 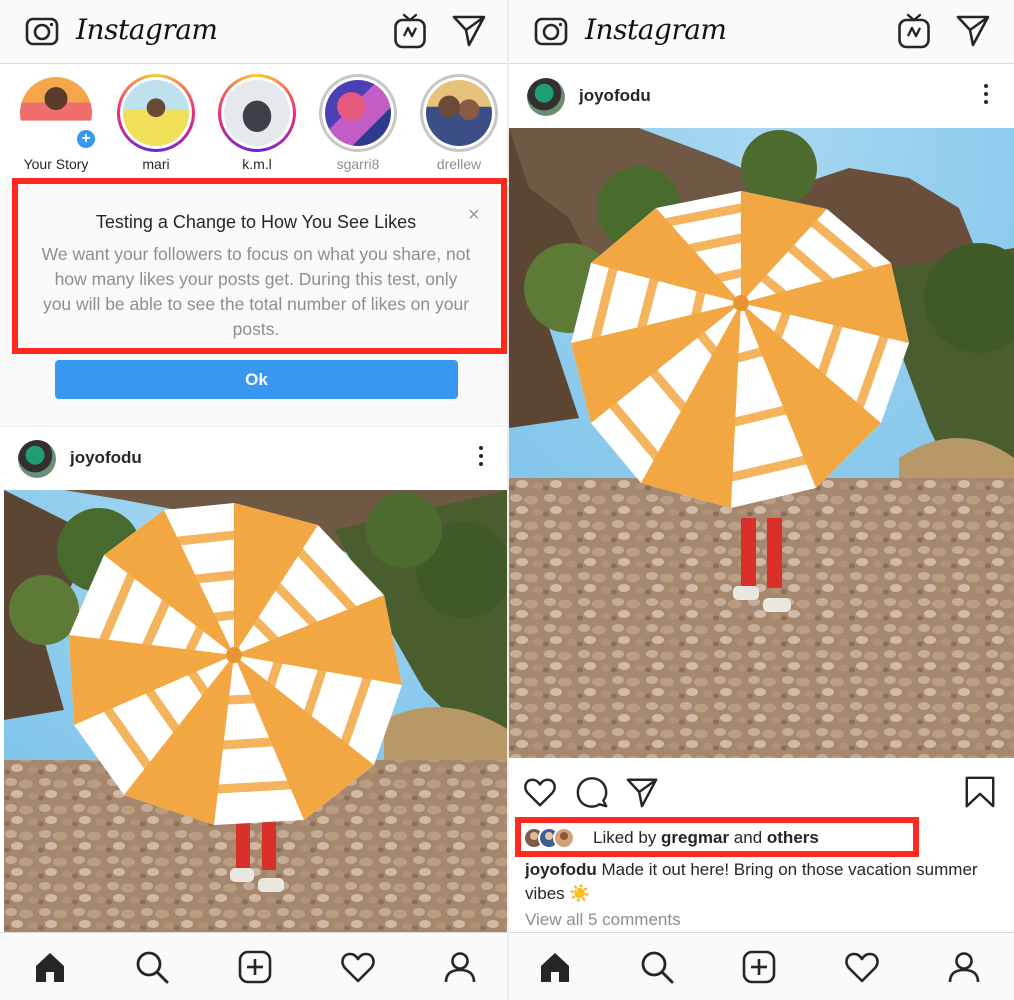 I want to click on stories-tray: + Your Story mari k.m.l sgarri8 drellew, so click(x=254, y=122).